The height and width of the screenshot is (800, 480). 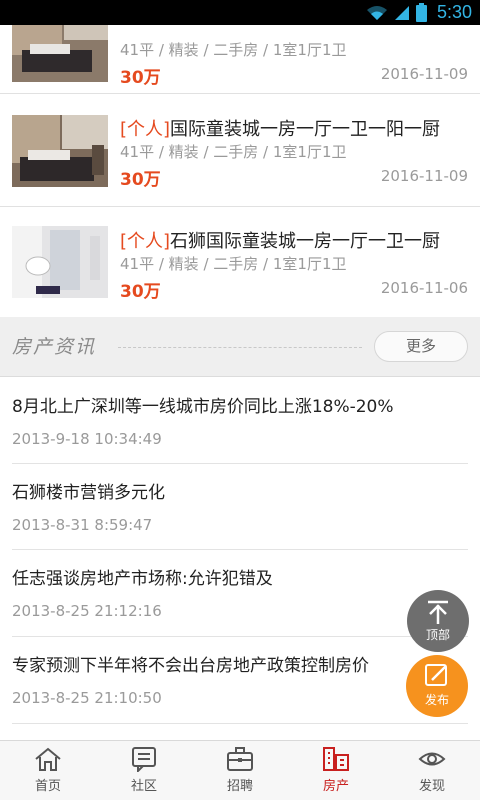 I want to click on tab-label: 房产, so click(x=335, y=786).